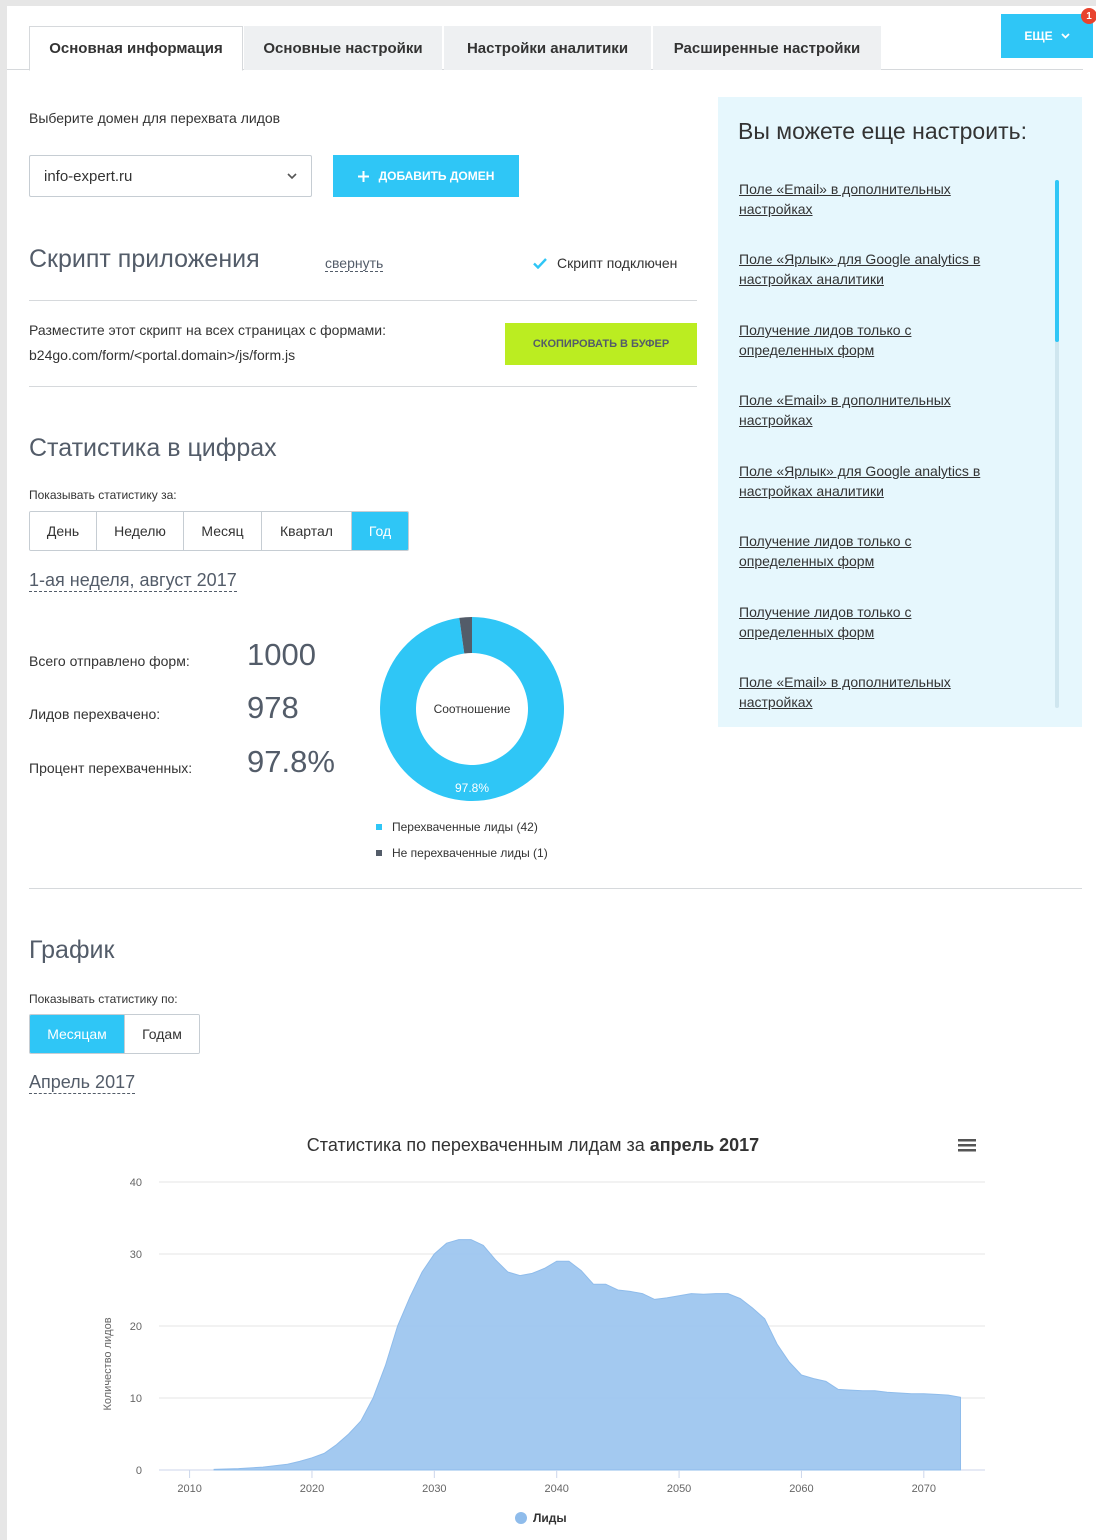  Describe the element at coordinates (136, 48) in the screenshot. I see `tab-main-info: Основная информация` at that location.